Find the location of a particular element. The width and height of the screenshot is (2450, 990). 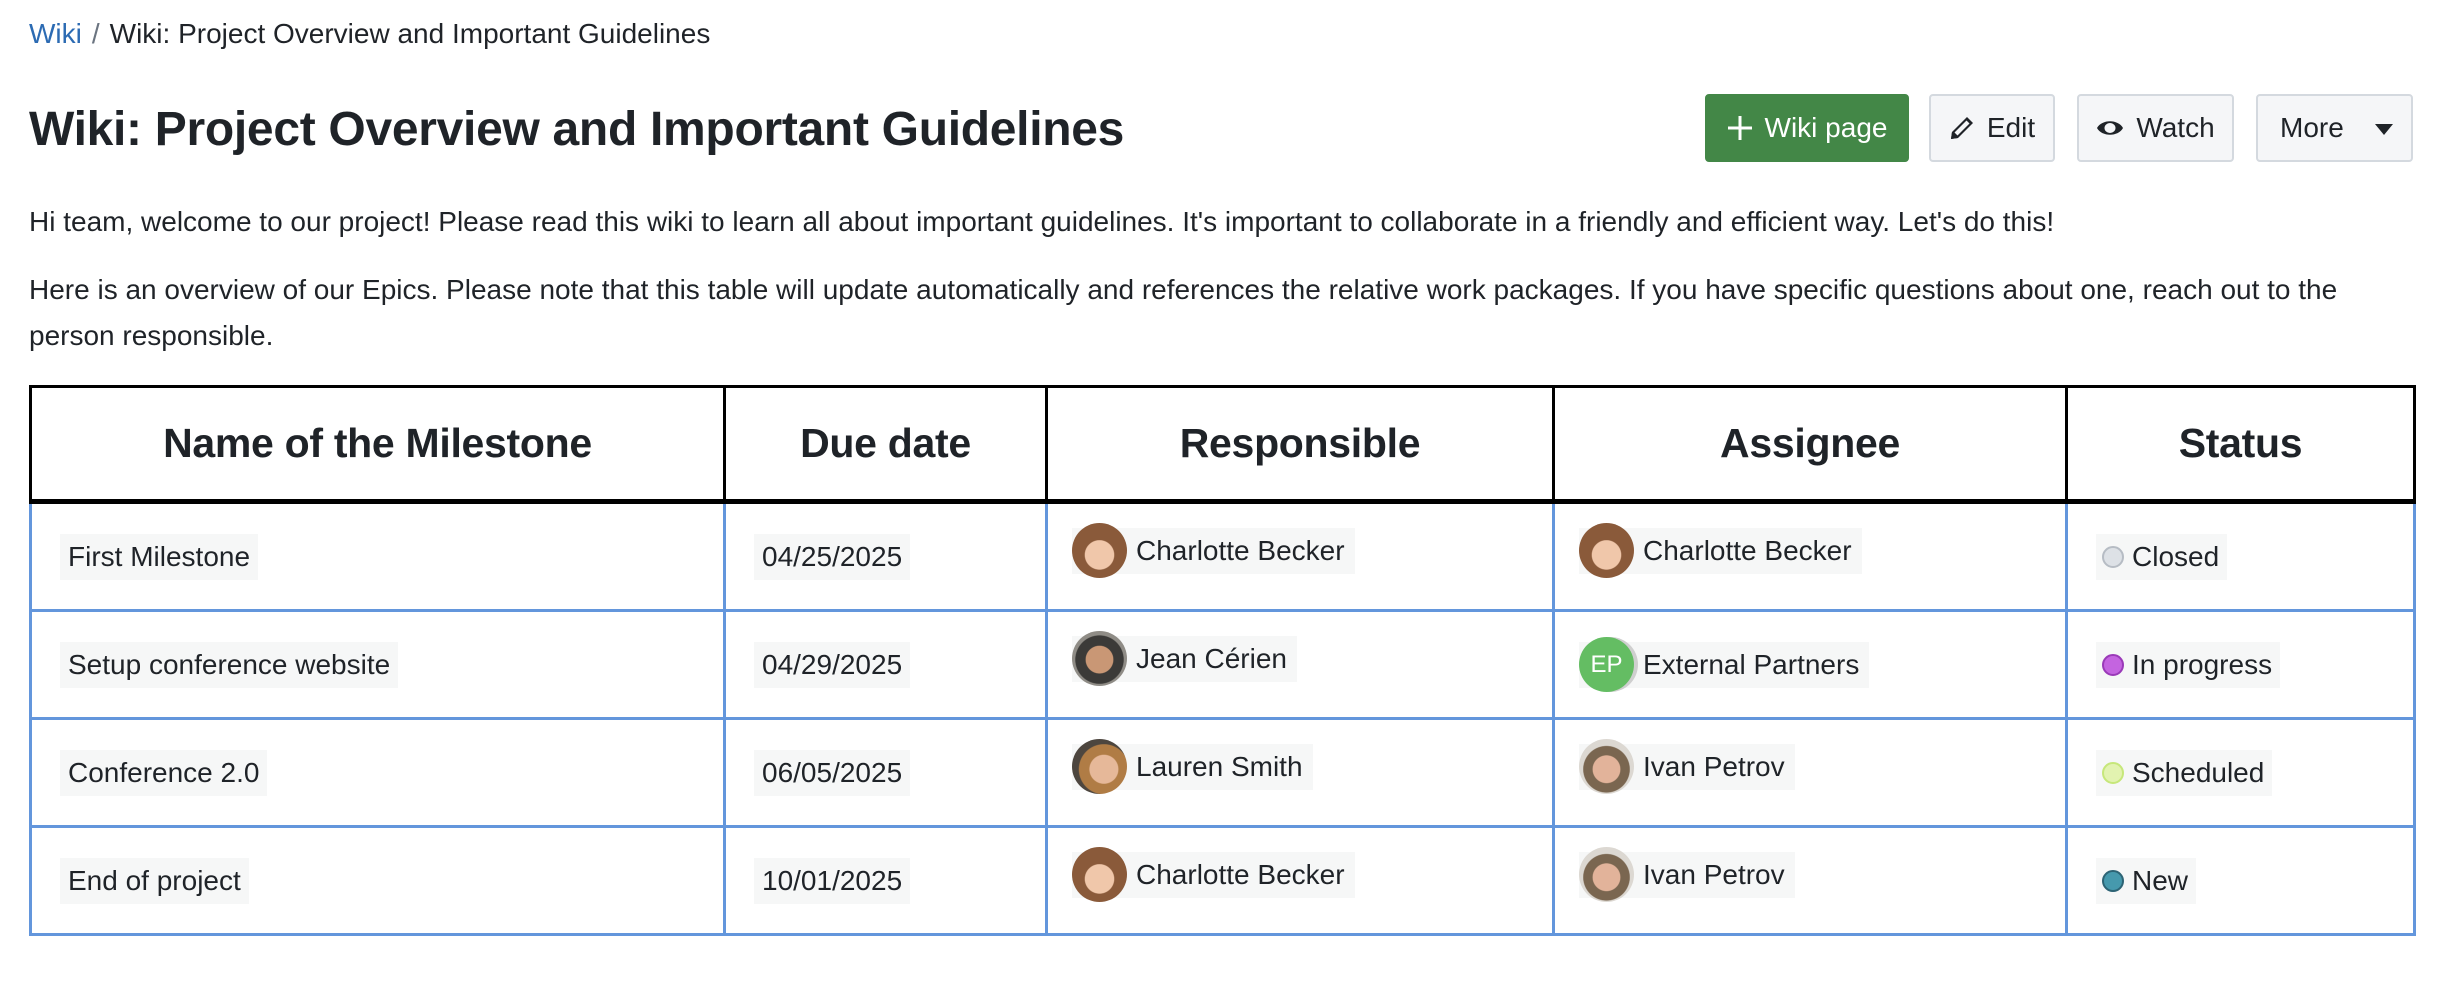

status-badge: Closed is located at coordinates (2162, 556).